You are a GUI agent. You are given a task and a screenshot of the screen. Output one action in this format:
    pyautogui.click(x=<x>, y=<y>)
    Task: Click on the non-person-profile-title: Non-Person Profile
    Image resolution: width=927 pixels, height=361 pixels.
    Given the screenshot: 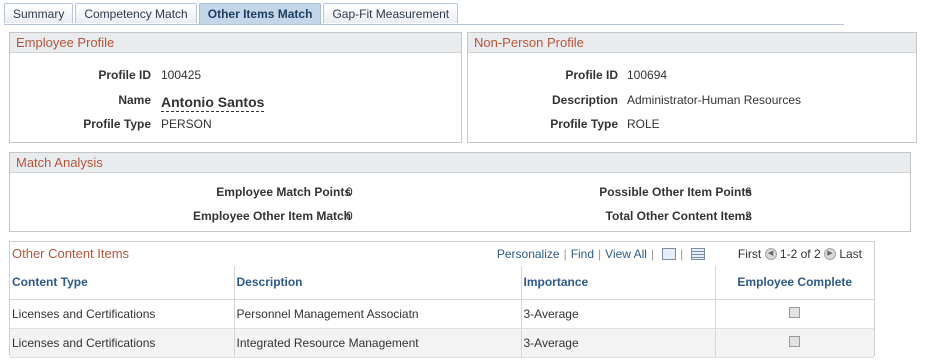 What is the action you would take?
    pyautogui.click(x=692, y=43)
    